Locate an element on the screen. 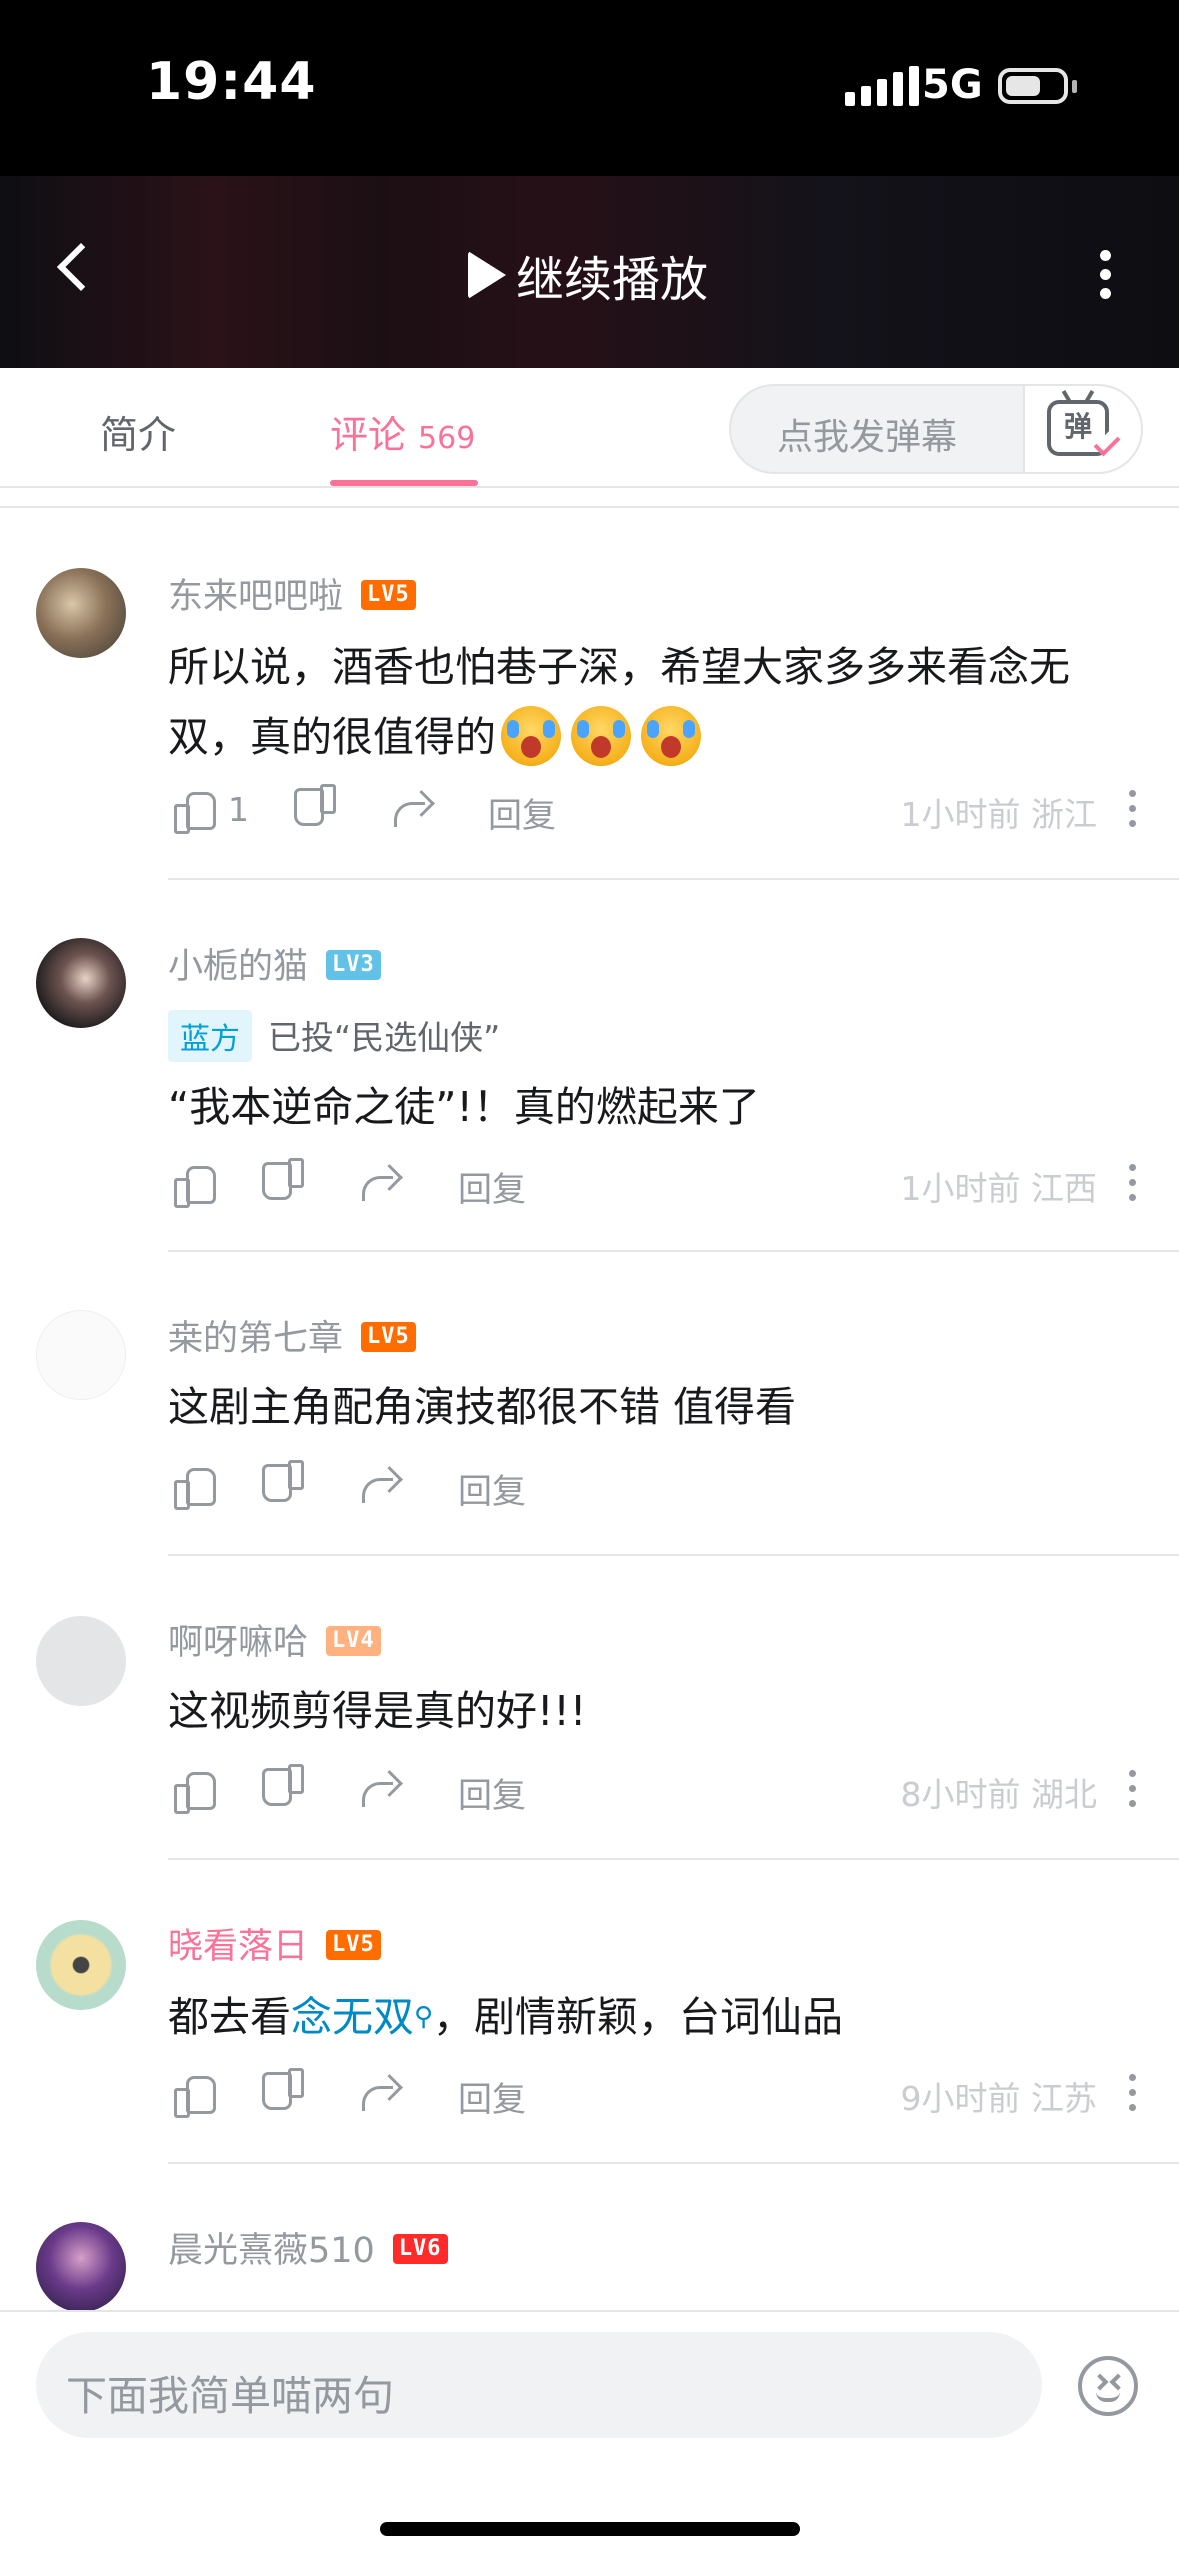  comment-meta: 1小时前 浙江 is located at coordinates (999, 814).